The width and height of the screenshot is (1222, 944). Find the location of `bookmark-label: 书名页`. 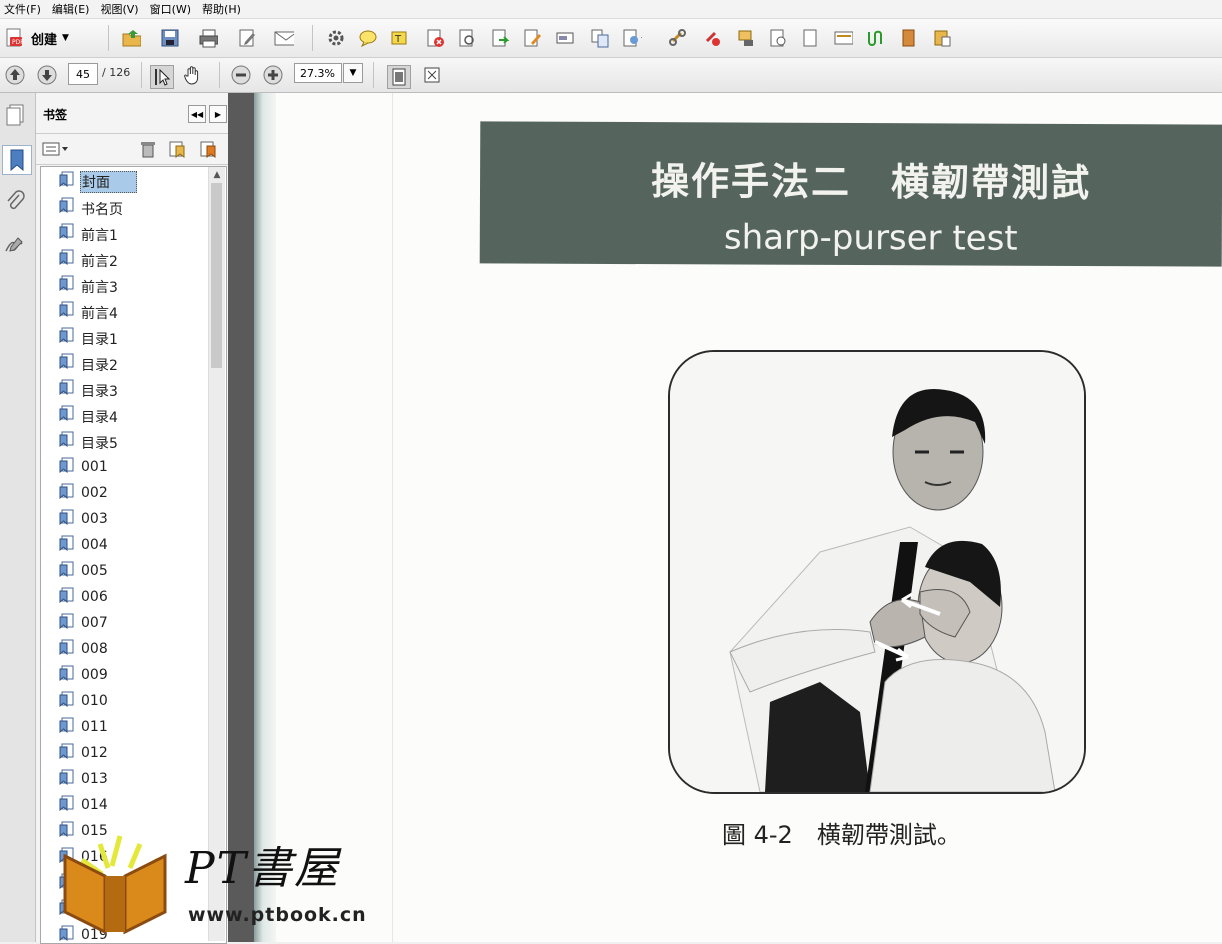

bookmark-label: 书名页 is located at coordinates (102, 210).